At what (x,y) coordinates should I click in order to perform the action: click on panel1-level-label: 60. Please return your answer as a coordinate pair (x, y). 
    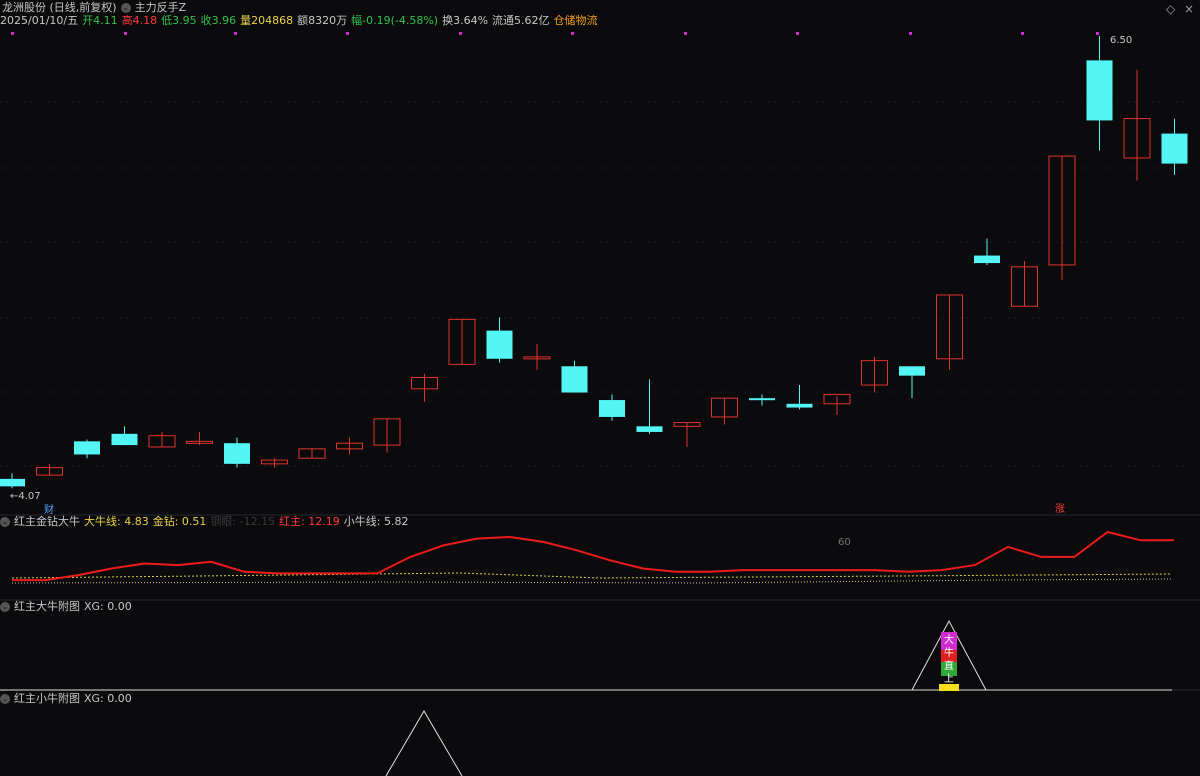
    Looking at the image, I should click on (844, 542).